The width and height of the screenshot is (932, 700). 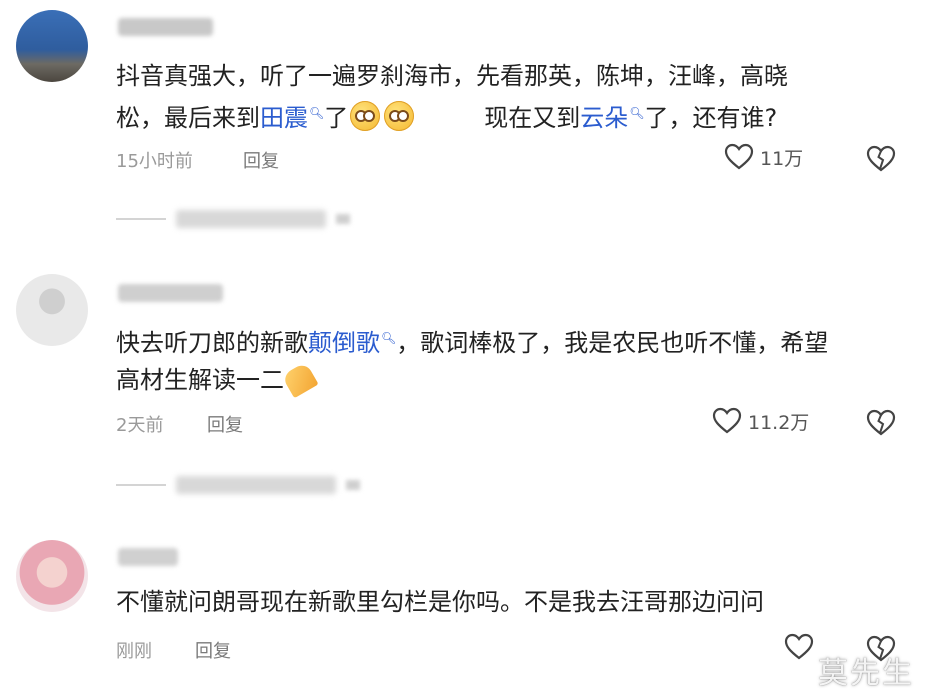 I want to click on timestamp: 15小时前, so click(x=154, y=161).